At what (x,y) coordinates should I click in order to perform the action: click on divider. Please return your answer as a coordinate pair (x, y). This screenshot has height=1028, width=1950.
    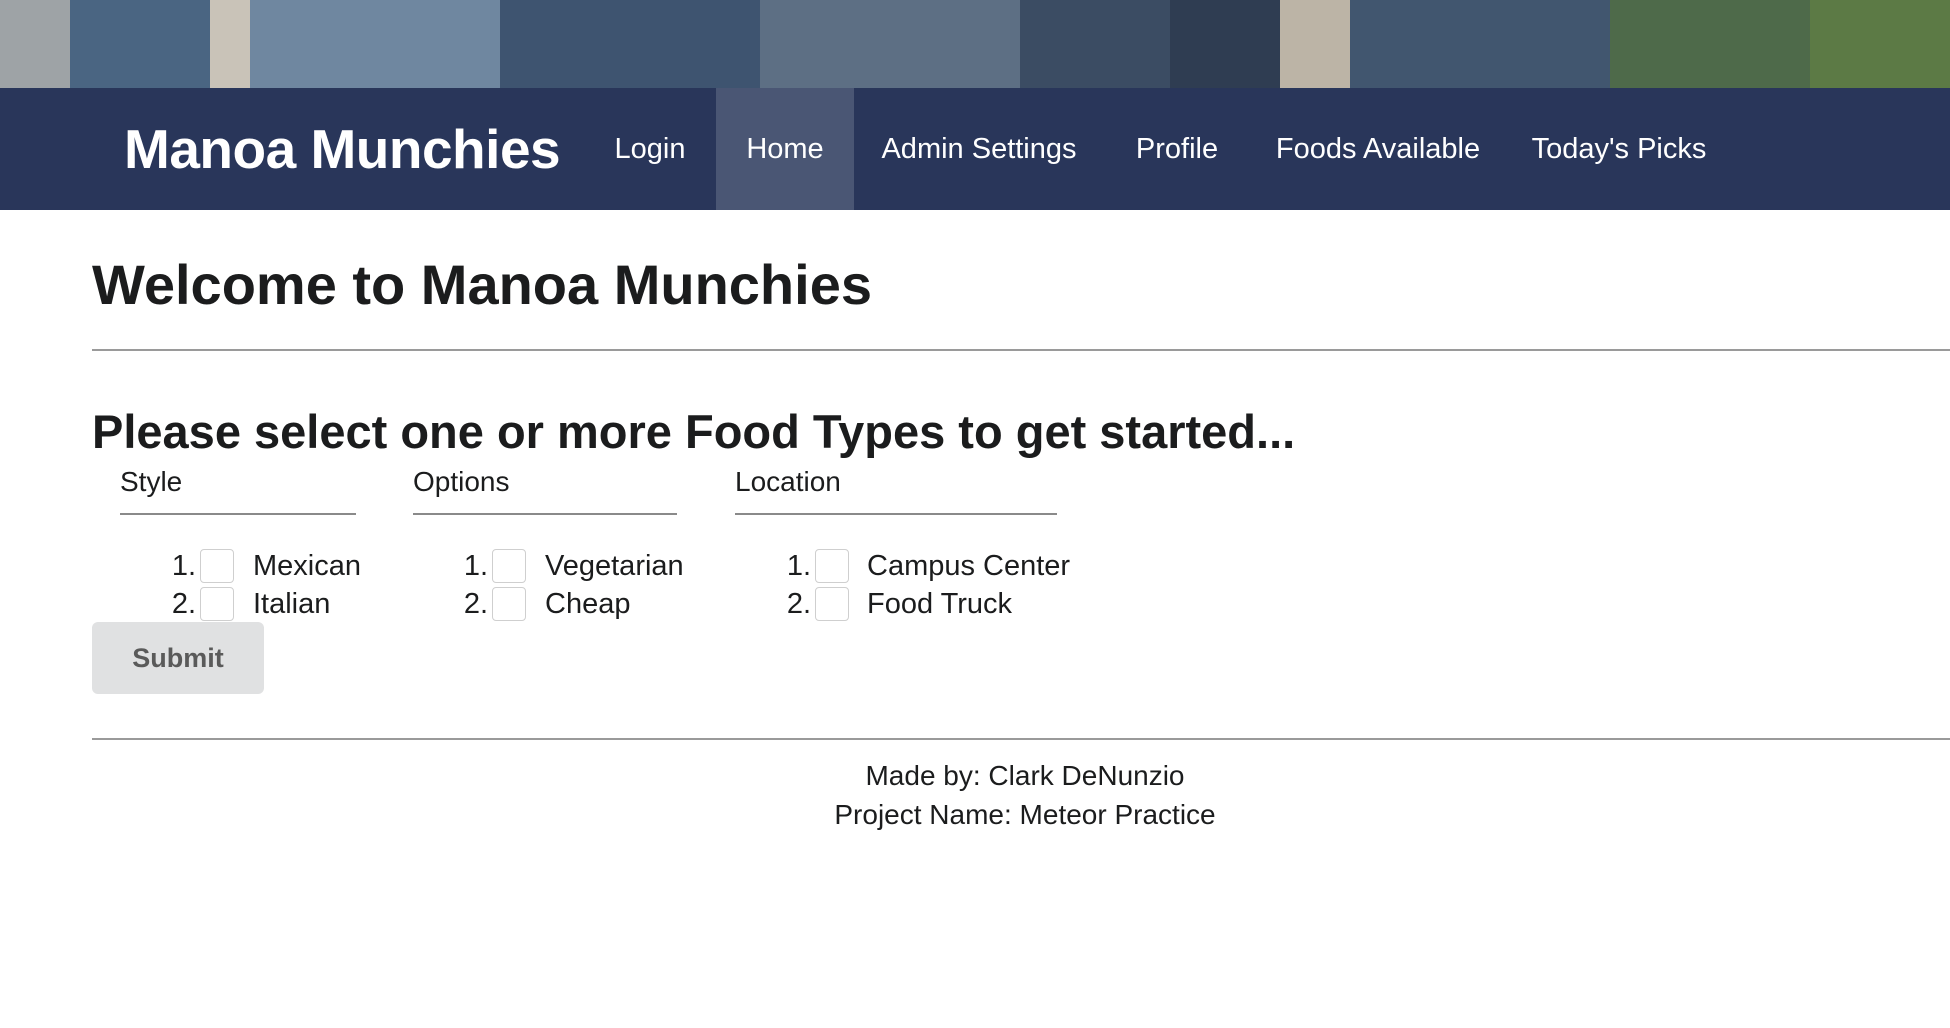
    Looking at the image, I should click on (1021, 350).